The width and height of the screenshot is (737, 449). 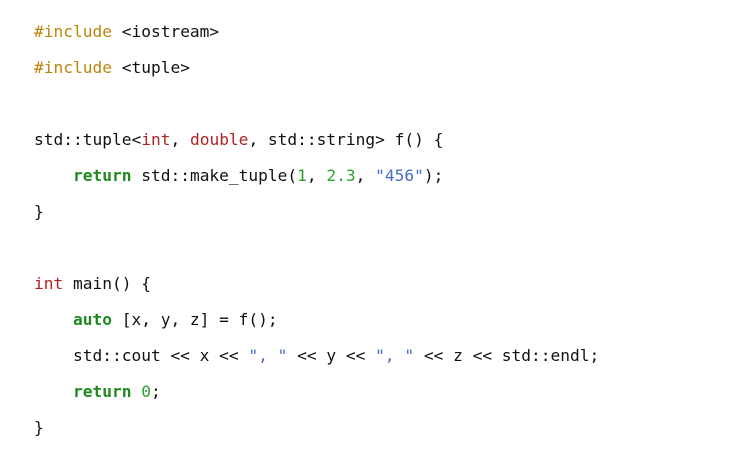 I want to click on code-line: int main() {, so click(x=379, y=284).